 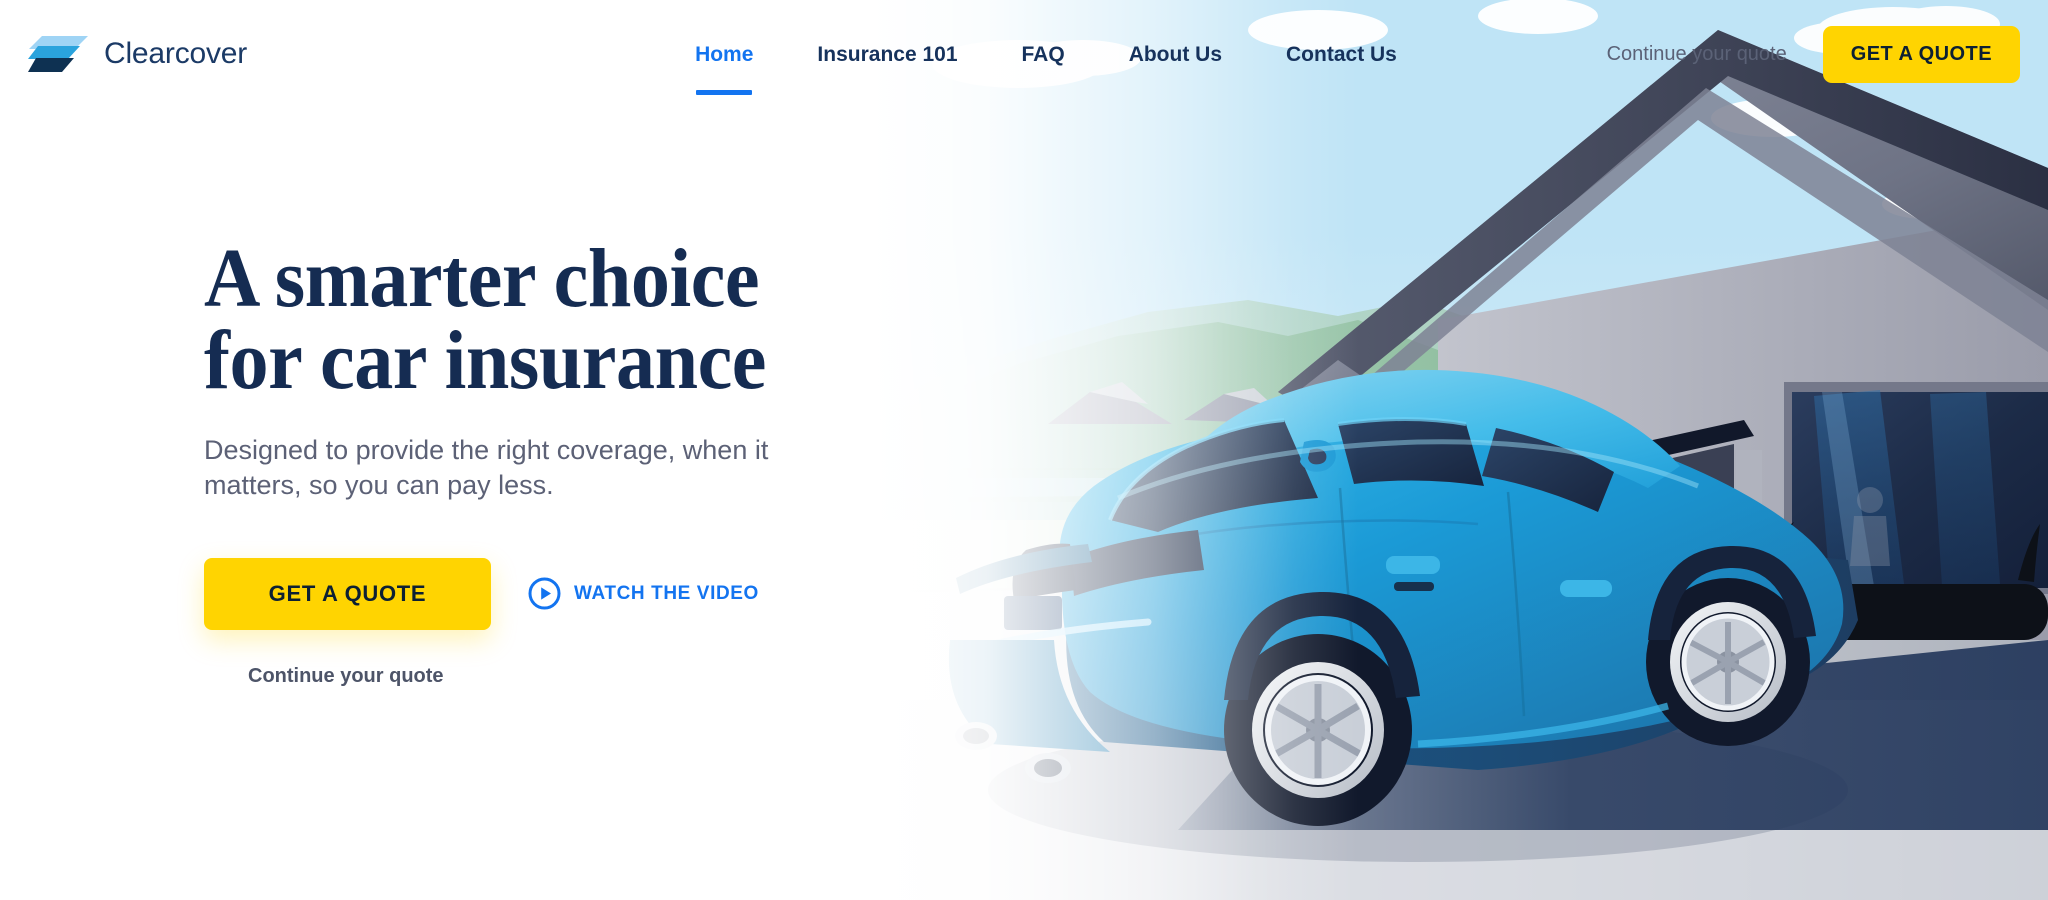 I want to click on watch-the-video-link: WATCH THE VIDEO, so click(x=643, y=593).